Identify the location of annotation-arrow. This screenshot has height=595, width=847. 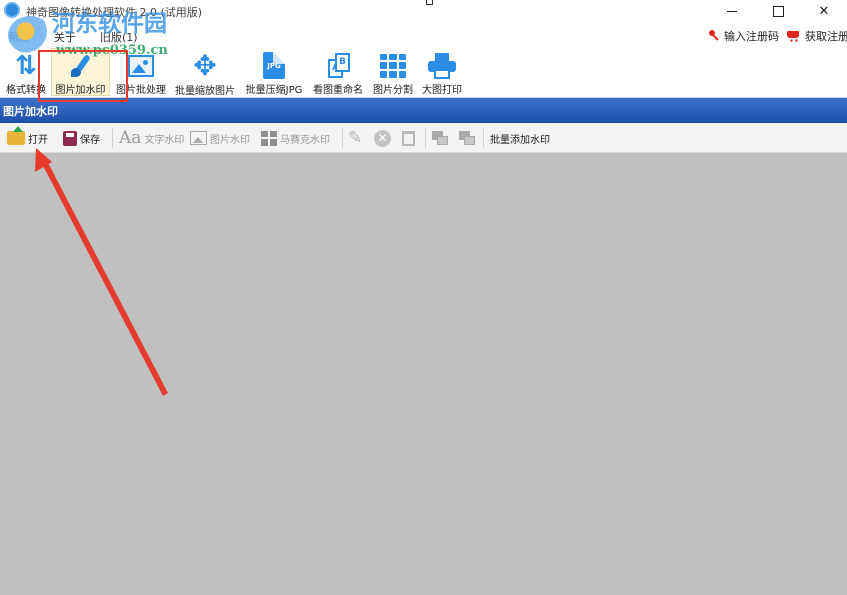
(101, 272).